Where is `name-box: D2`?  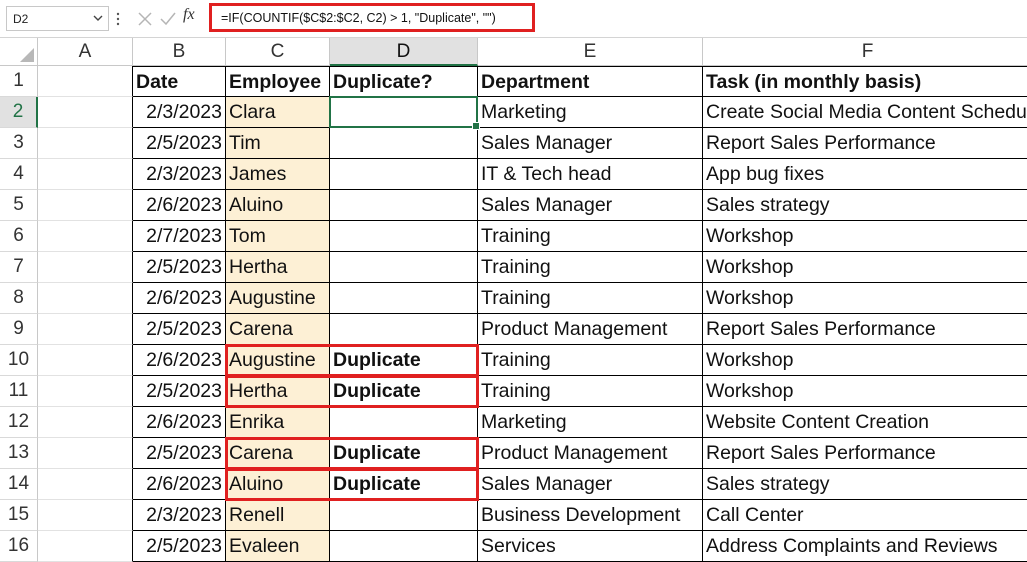 name-box: D2 is located at coordinates (57, 18).